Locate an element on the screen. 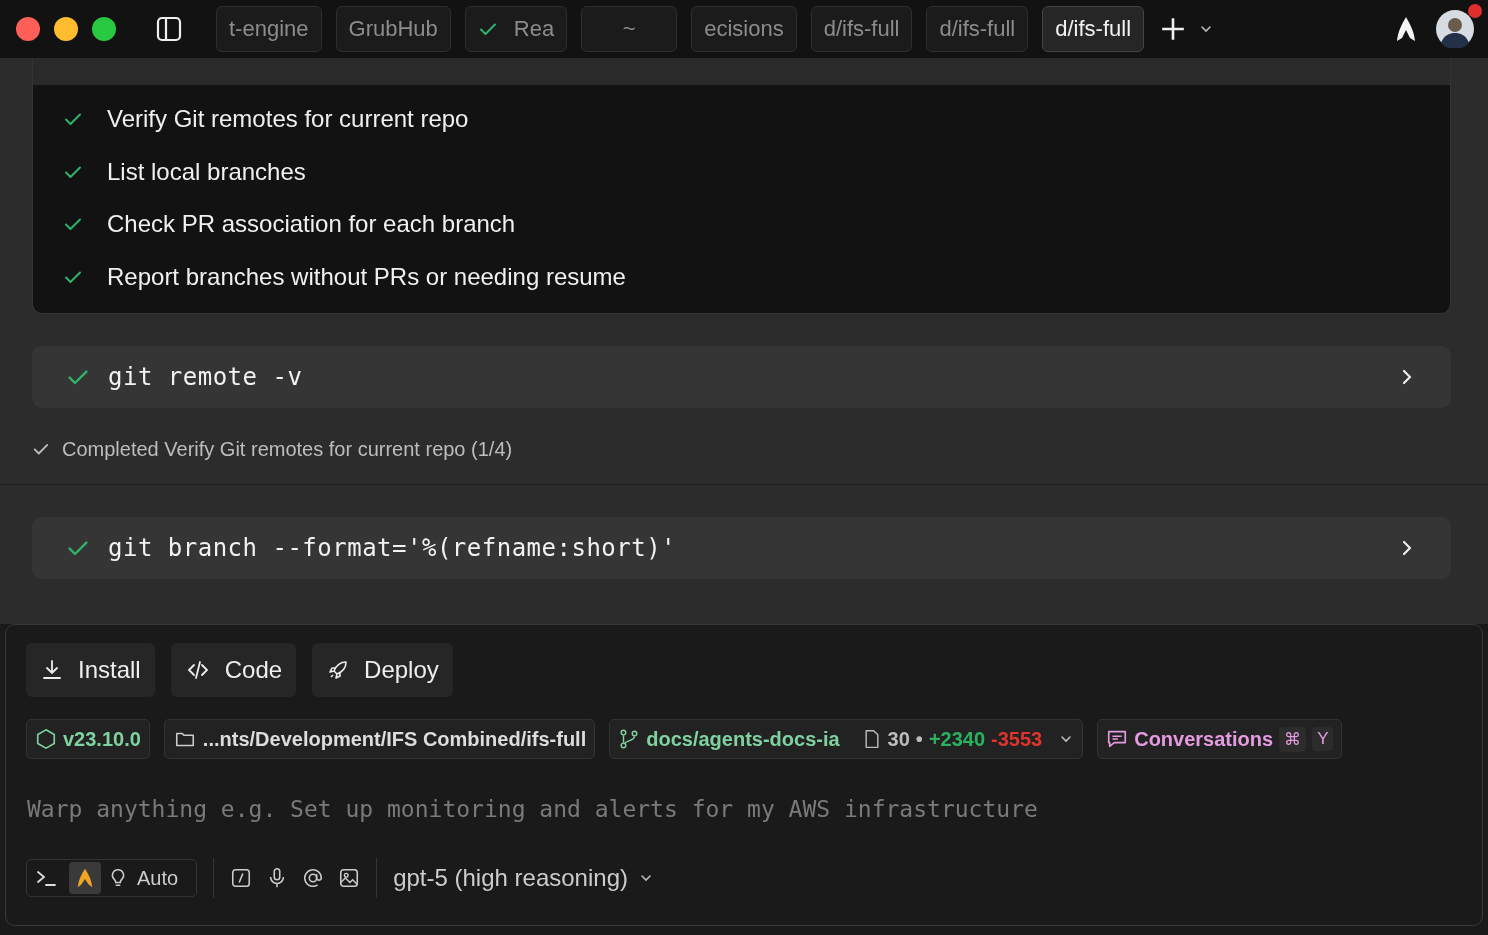 Image resolution: width=1488 pixels, height=935 pixels. tab: Rea is located at coordinates (516, 29).